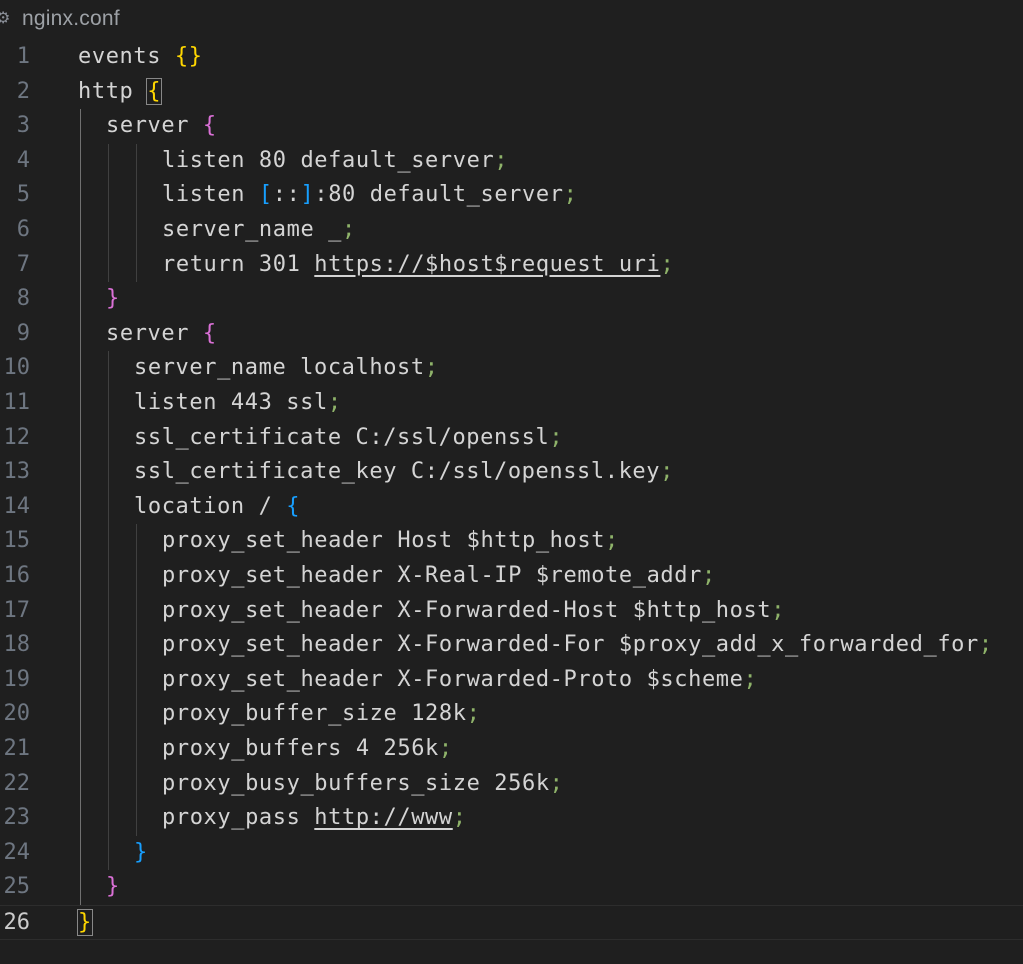 The height and width of the screenshot is (964, 1023). I want to click on code-line: 11 listen 443 ssl;, so click(511, 403).